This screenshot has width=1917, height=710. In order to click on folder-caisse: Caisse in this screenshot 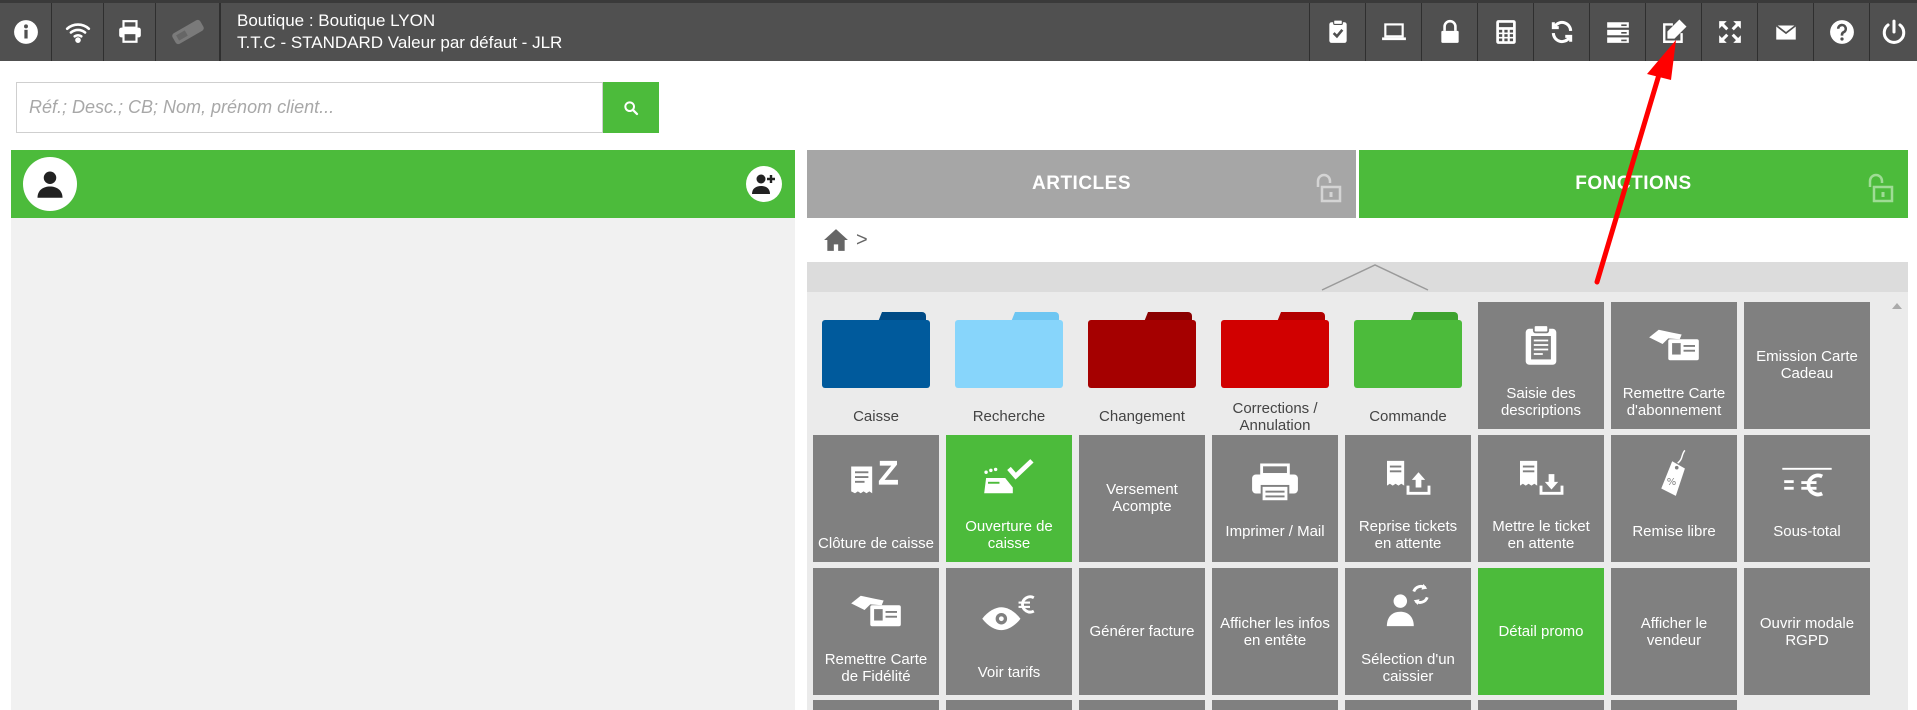, I will do `click(876, 365)`.